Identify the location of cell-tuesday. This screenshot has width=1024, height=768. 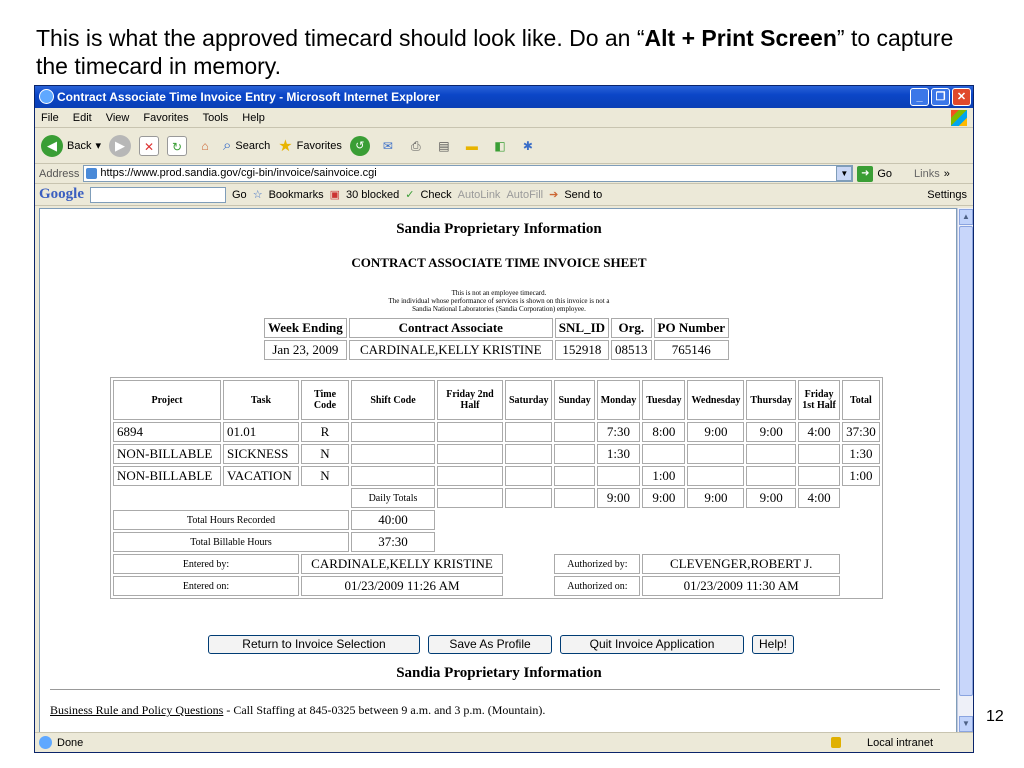
(664, 454).